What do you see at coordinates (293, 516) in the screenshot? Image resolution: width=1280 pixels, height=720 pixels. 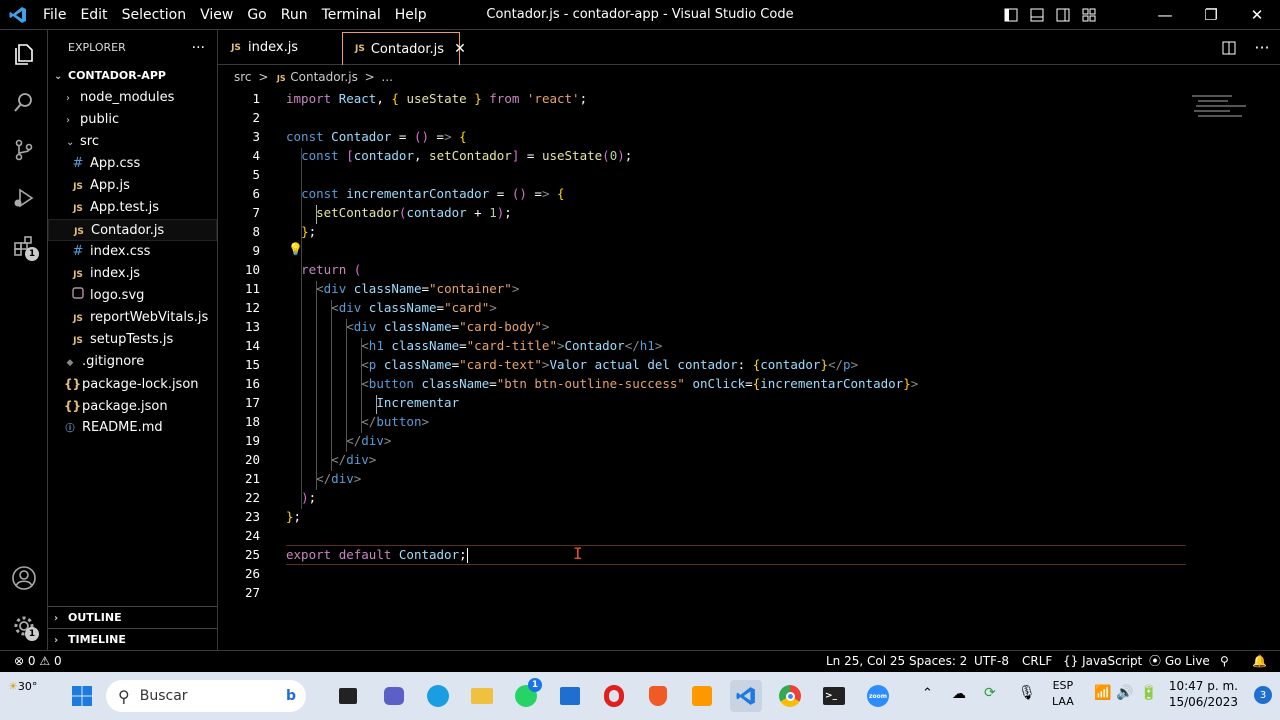 I see `code-line: };` at bounding box center [293, 516].